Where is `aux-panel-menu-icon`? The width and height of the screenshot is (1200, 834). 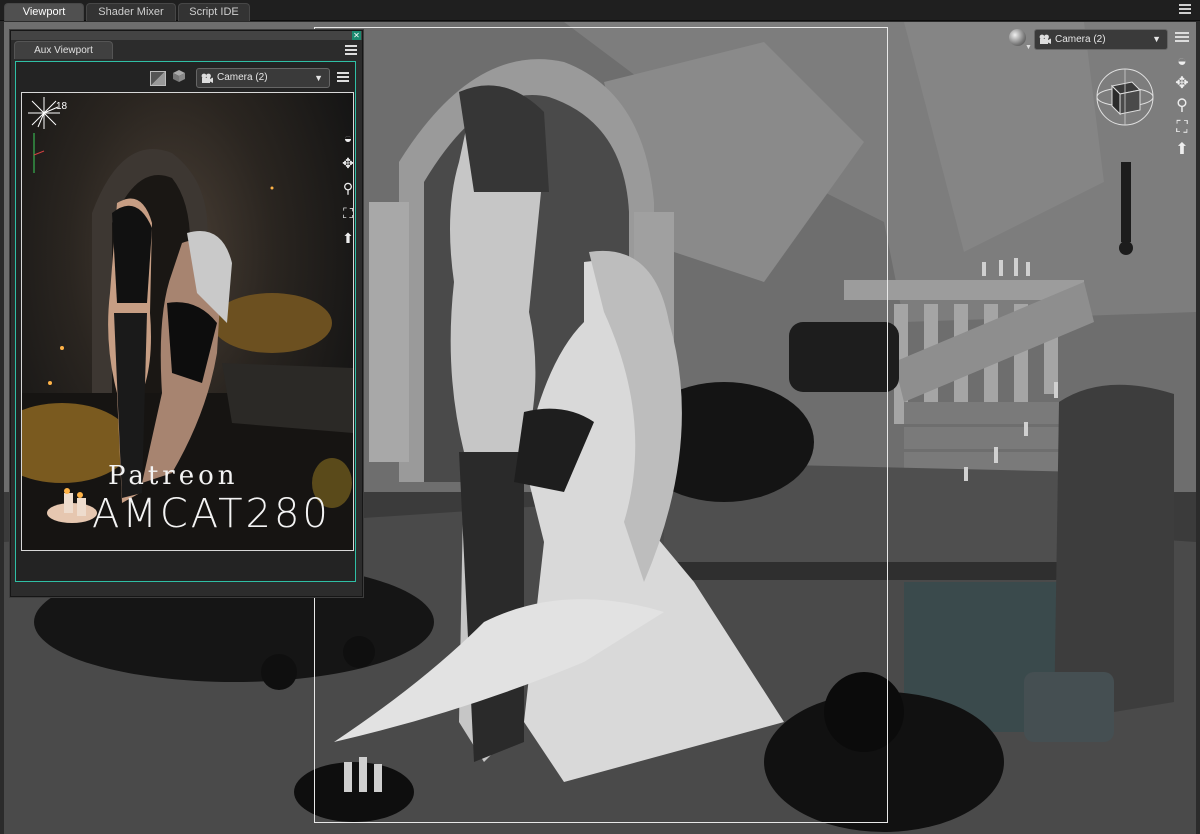 aux-panel-menu-icon is located at coordinates (351, 49).